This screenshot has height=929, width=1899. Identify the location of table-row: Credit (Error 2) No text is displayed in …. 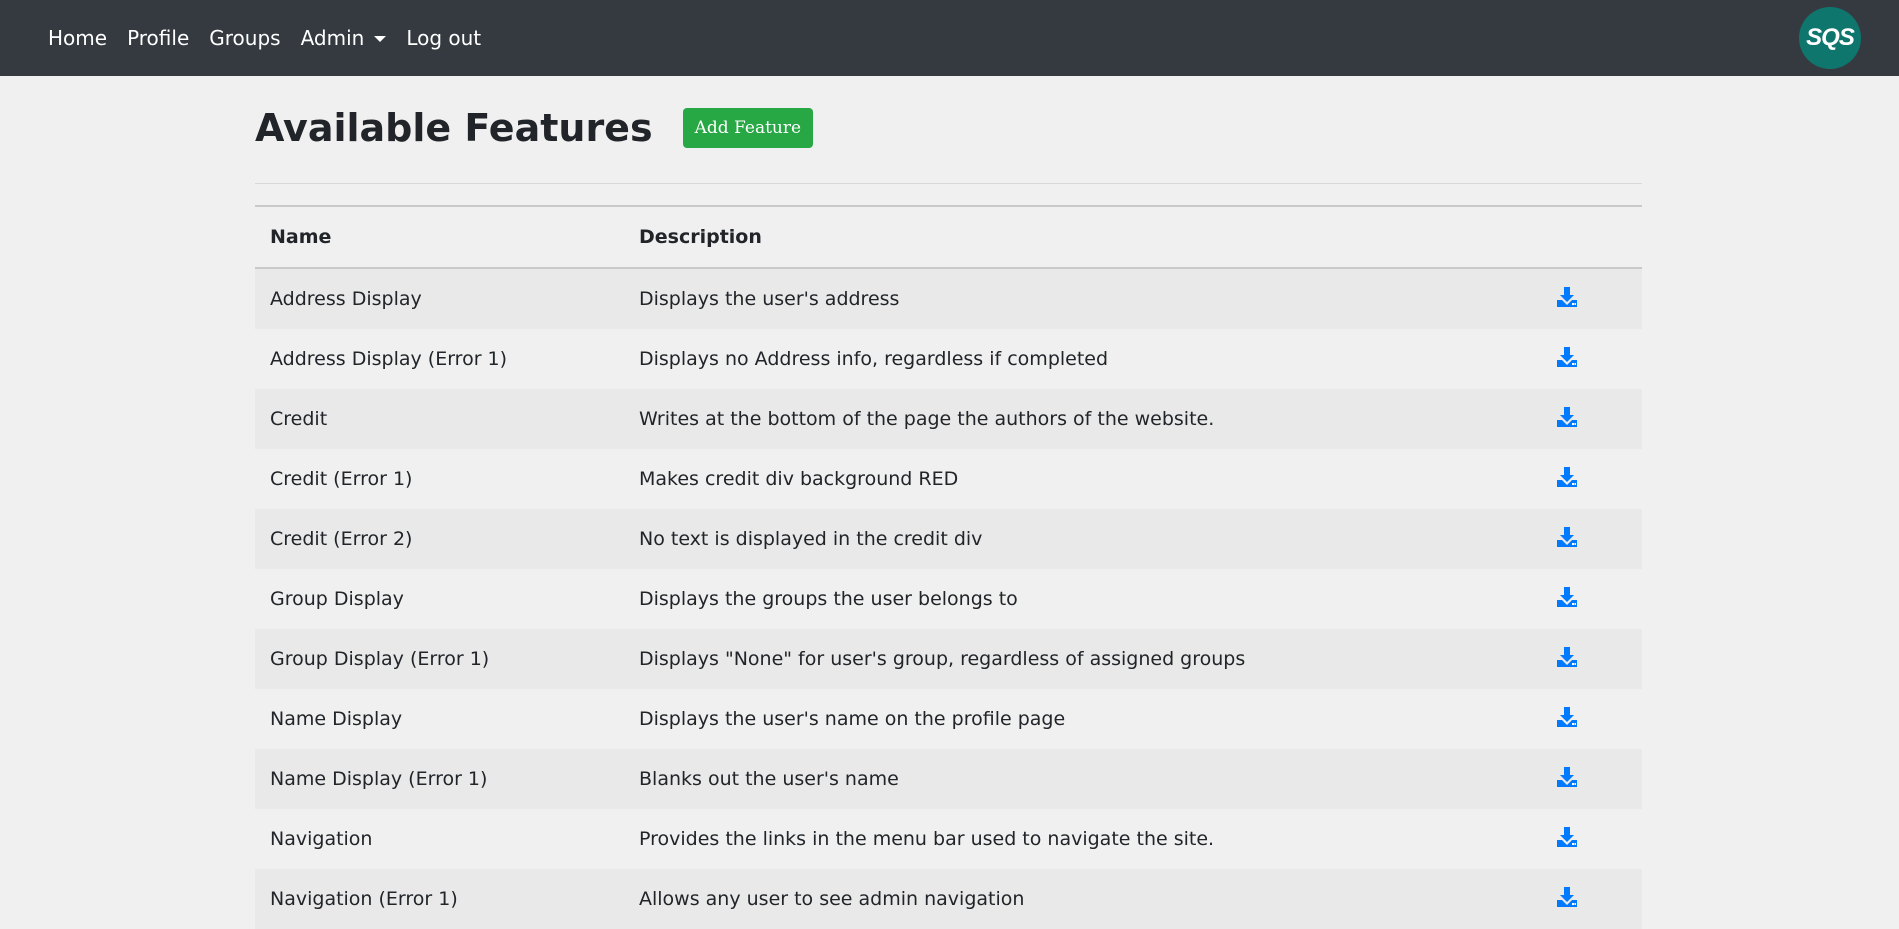
(948, 539).